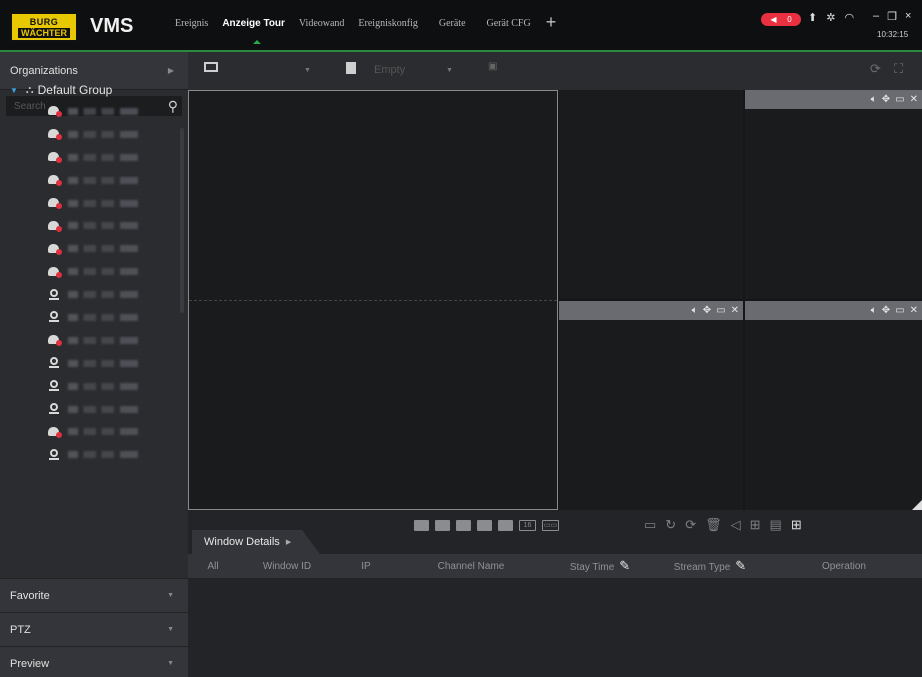 The image size is (922, 677). I want to click on minimize-icon: –, so click(876, 16).